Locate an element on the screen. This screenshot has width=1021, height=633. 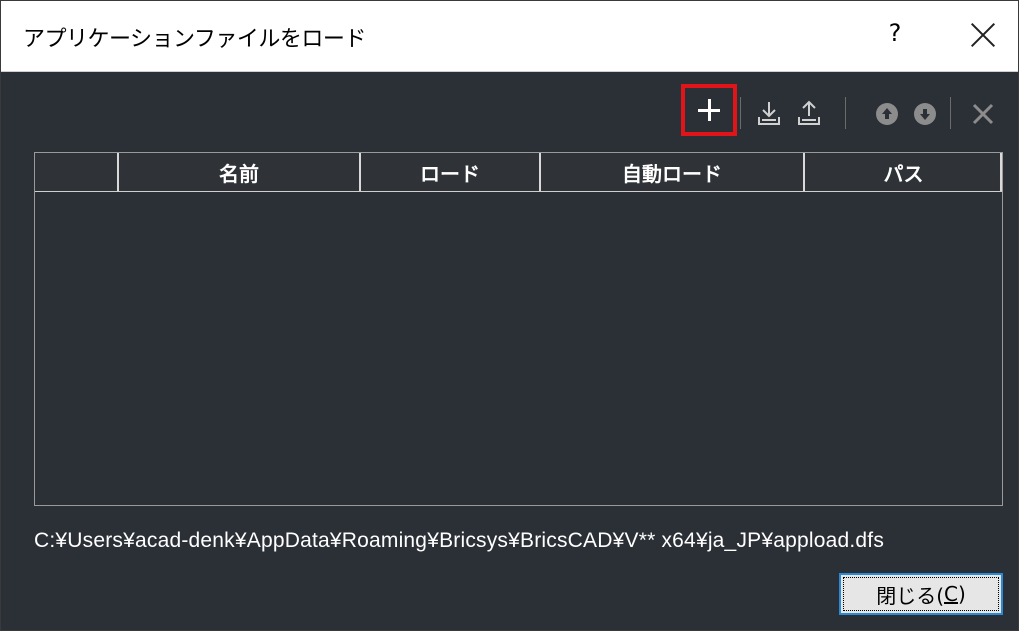
column-header-path: パス is located at coordinates (902, 172).